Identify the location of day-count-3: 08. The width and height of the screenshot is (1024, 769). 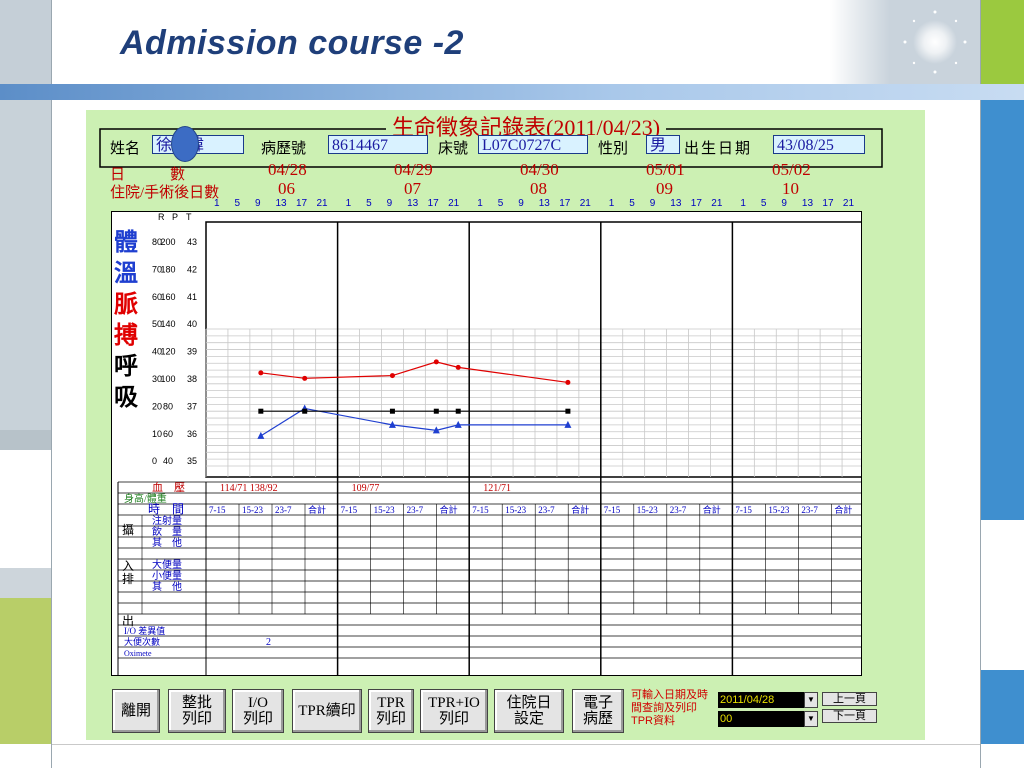
(538, 188).